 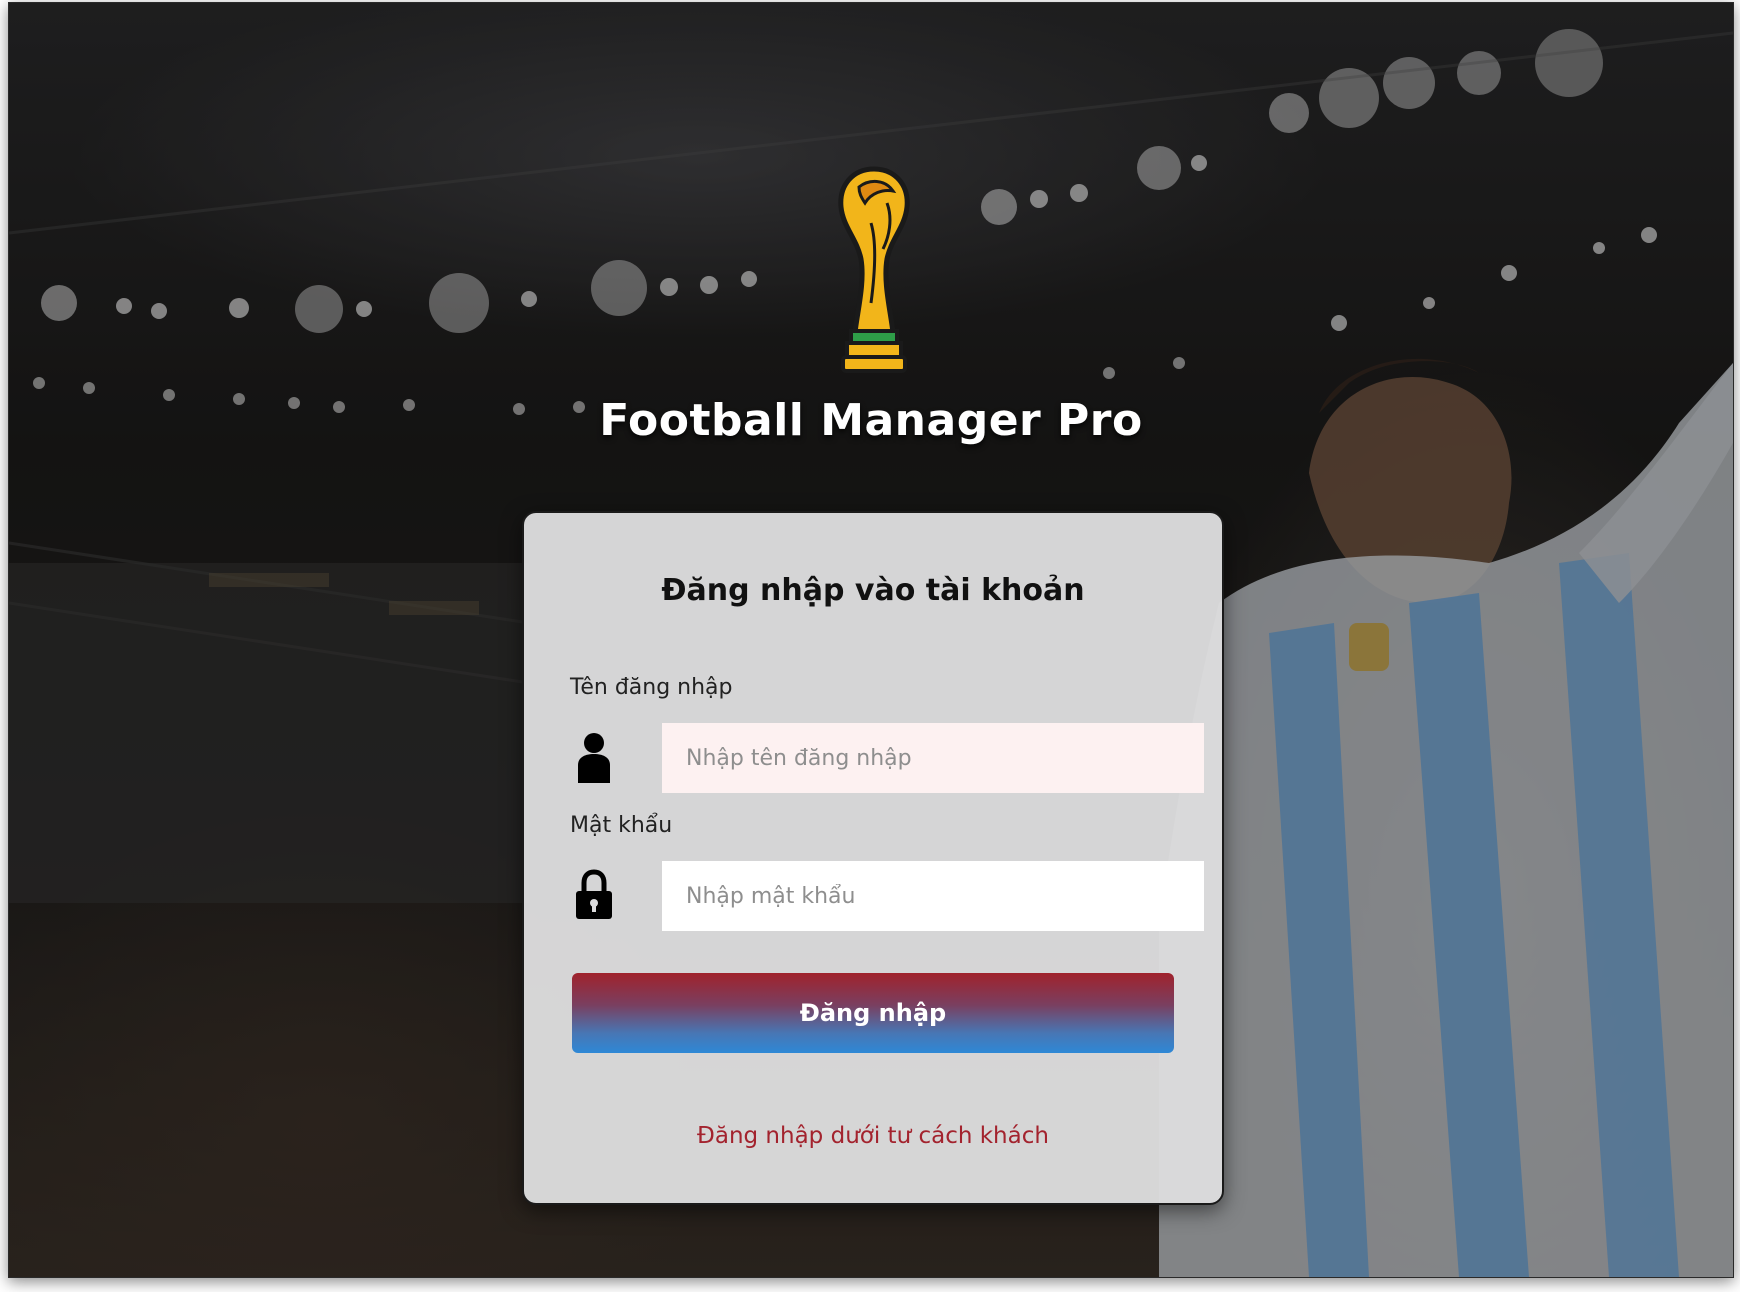 What do you see at coordinates (933, 758) in the screenshot?
I see `username-input` at bounding box center [933, 758].